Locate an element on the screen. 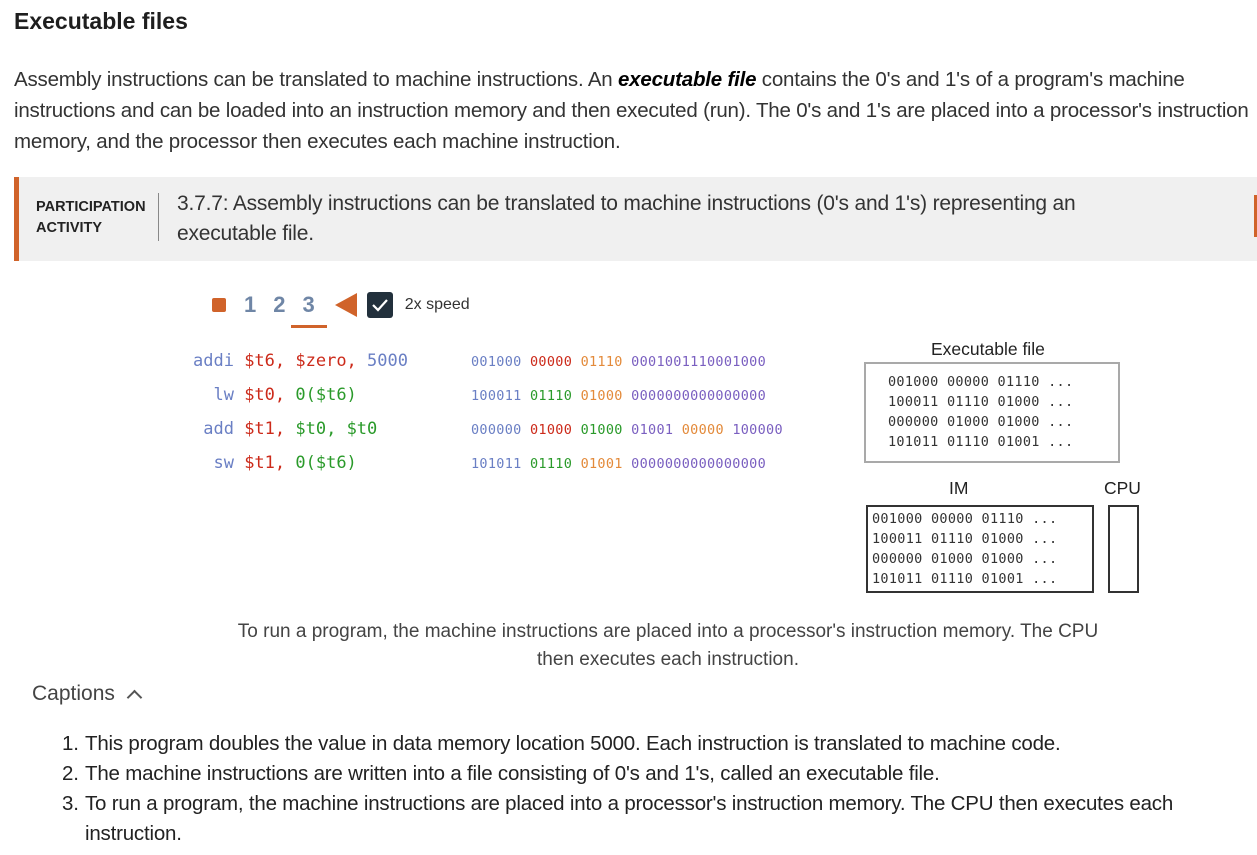 The height and width of the screenshot is (855, 1257). chevron-up-icon is located at coordinates (134, 697).